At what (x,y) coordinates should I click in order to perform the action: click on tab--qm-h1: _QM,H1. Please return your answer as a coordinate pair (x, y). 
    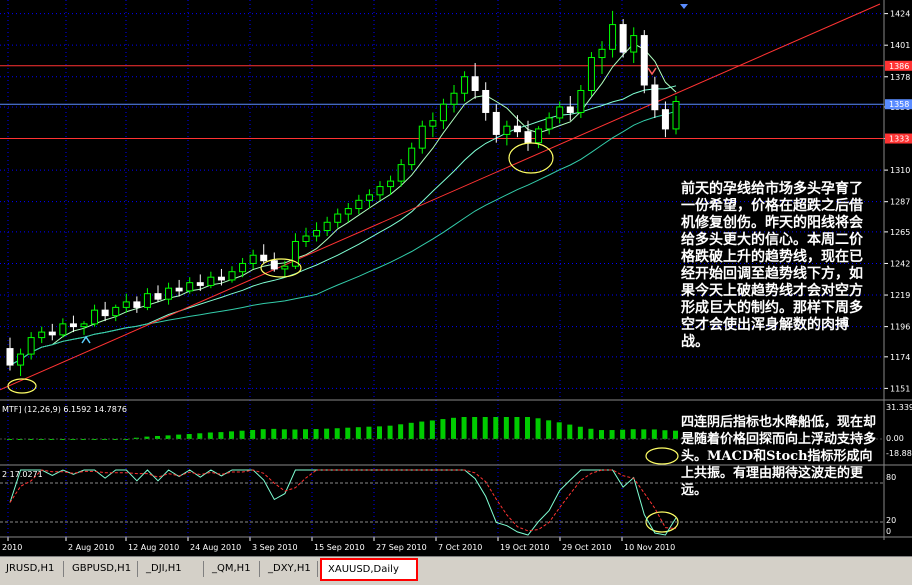
    Looking at the image, I should click on (232, 569).